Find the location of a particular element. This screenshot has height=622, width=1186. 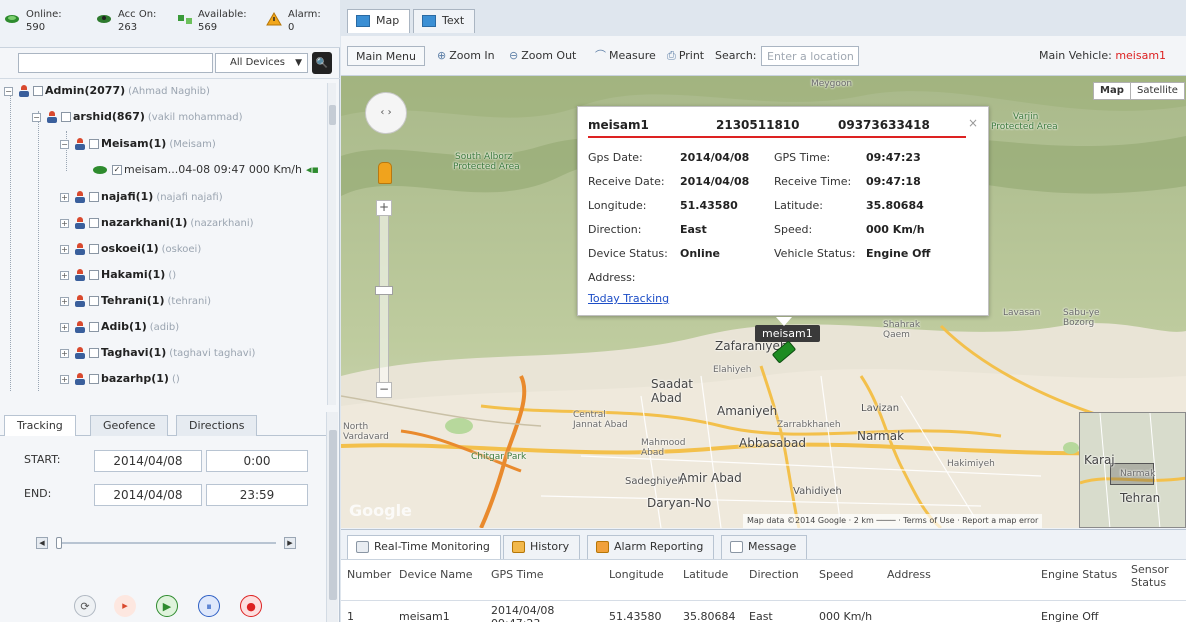

tree-node-adib: + Adib(1) (adib) is located at coordinates (119, 327).